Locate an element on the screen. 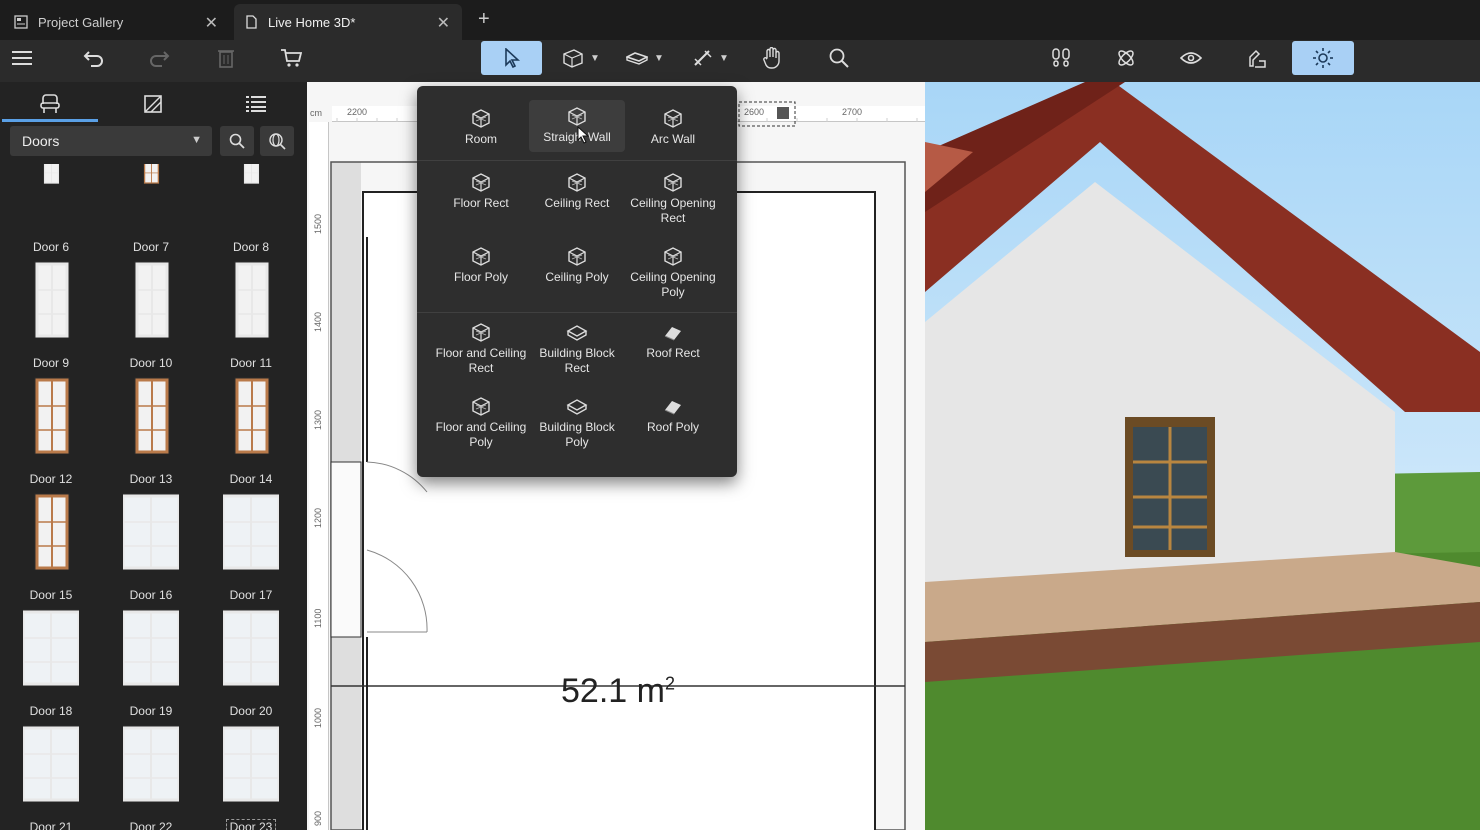  walk-mode-button is located at coordinates (1061, 58).